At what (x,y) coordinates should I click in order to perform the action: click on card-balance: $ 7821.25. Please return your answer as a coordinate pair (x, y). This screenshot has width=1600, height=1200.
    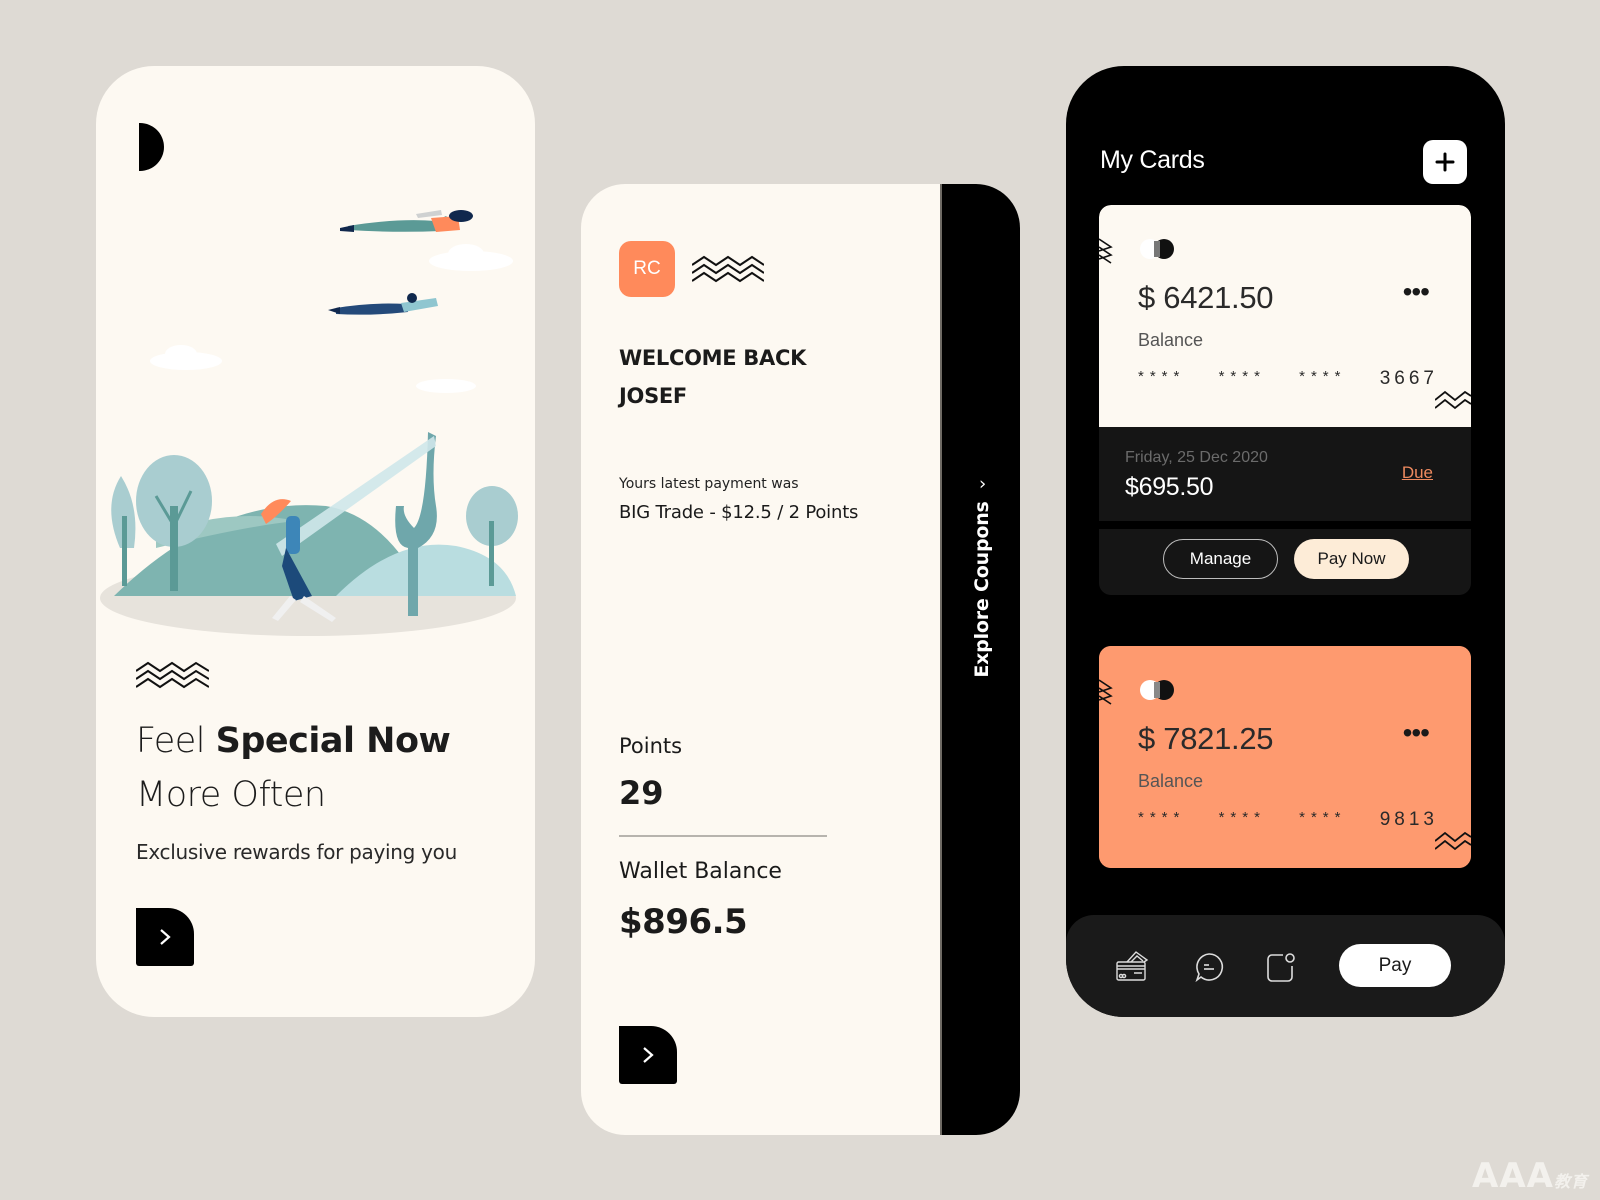
    Looking at the image, I should click on (1206, 738).